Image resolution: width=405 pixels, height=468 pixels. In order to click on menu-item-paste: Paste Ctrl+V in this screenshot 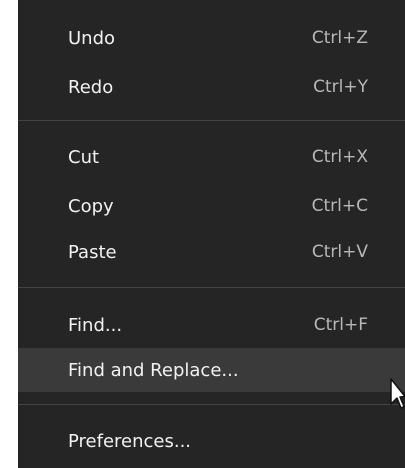, I will do `click(211, 252)`.